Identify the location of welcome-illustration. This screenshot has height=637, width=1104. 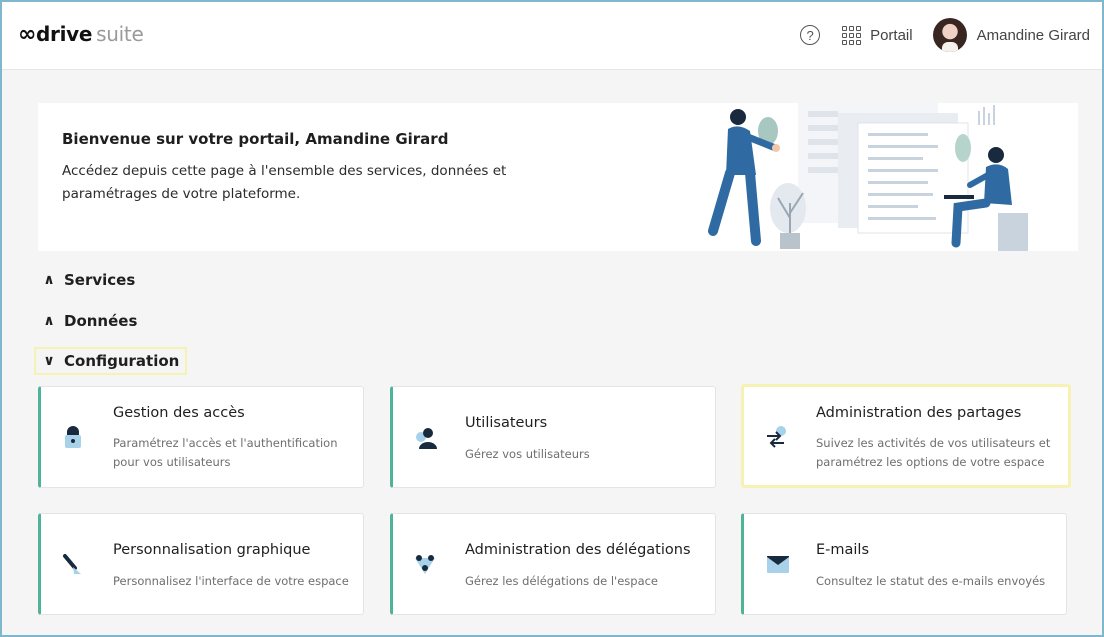
(868, 177).